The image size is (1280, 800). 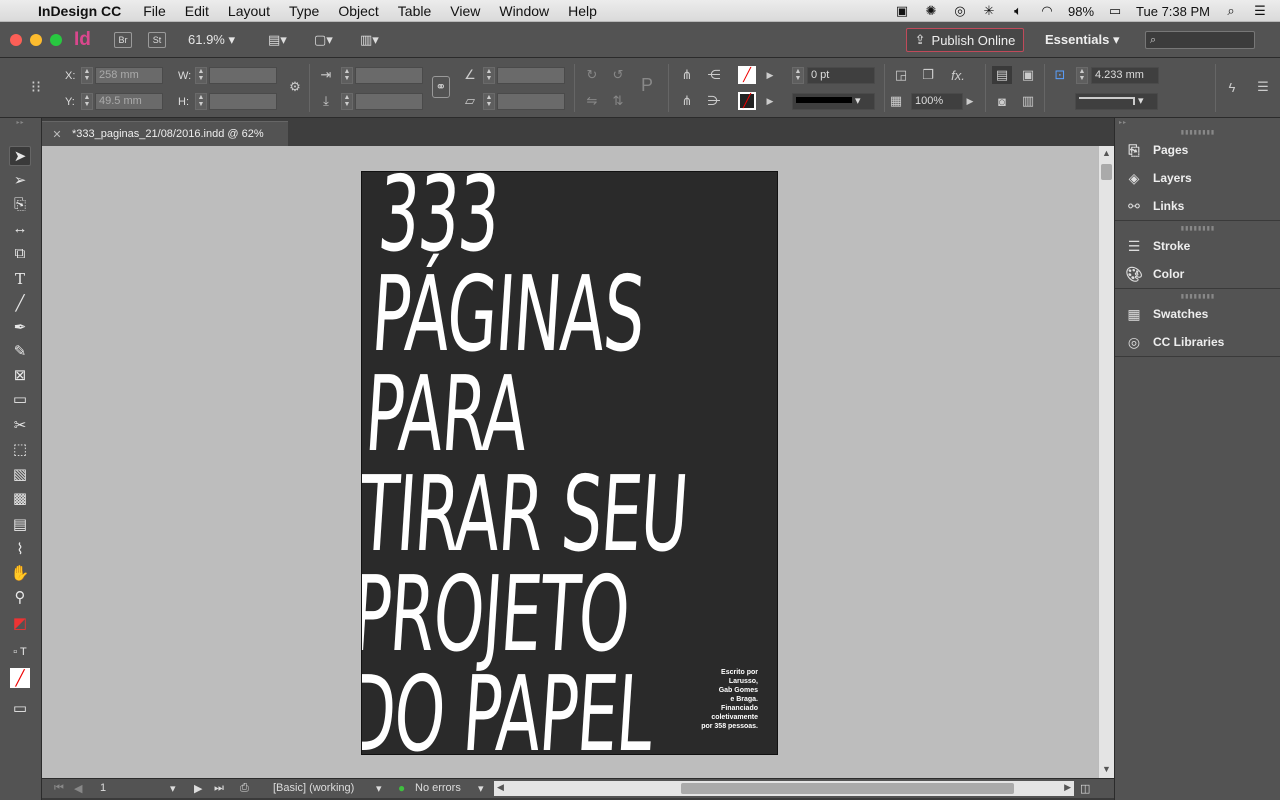 I want to click on constrain-scale-icon: ⚭, so click(x=441, y=87).